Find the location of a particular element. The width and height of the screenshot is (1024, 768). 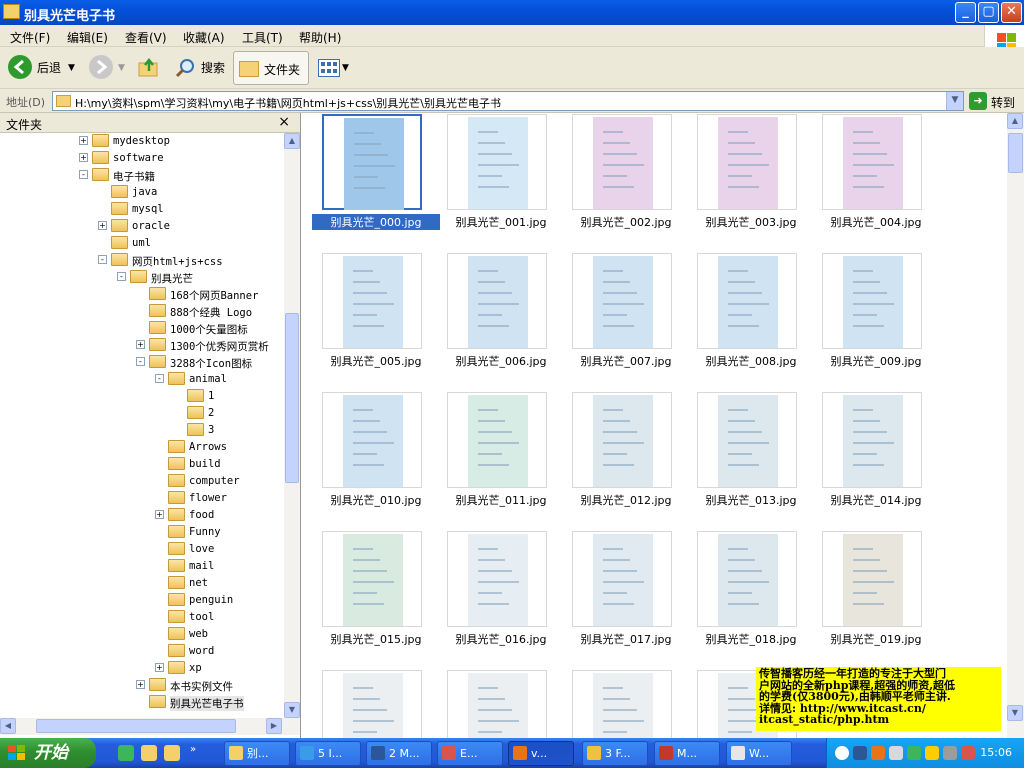

go-button: 转到 is located at coordinates (1003, 102).